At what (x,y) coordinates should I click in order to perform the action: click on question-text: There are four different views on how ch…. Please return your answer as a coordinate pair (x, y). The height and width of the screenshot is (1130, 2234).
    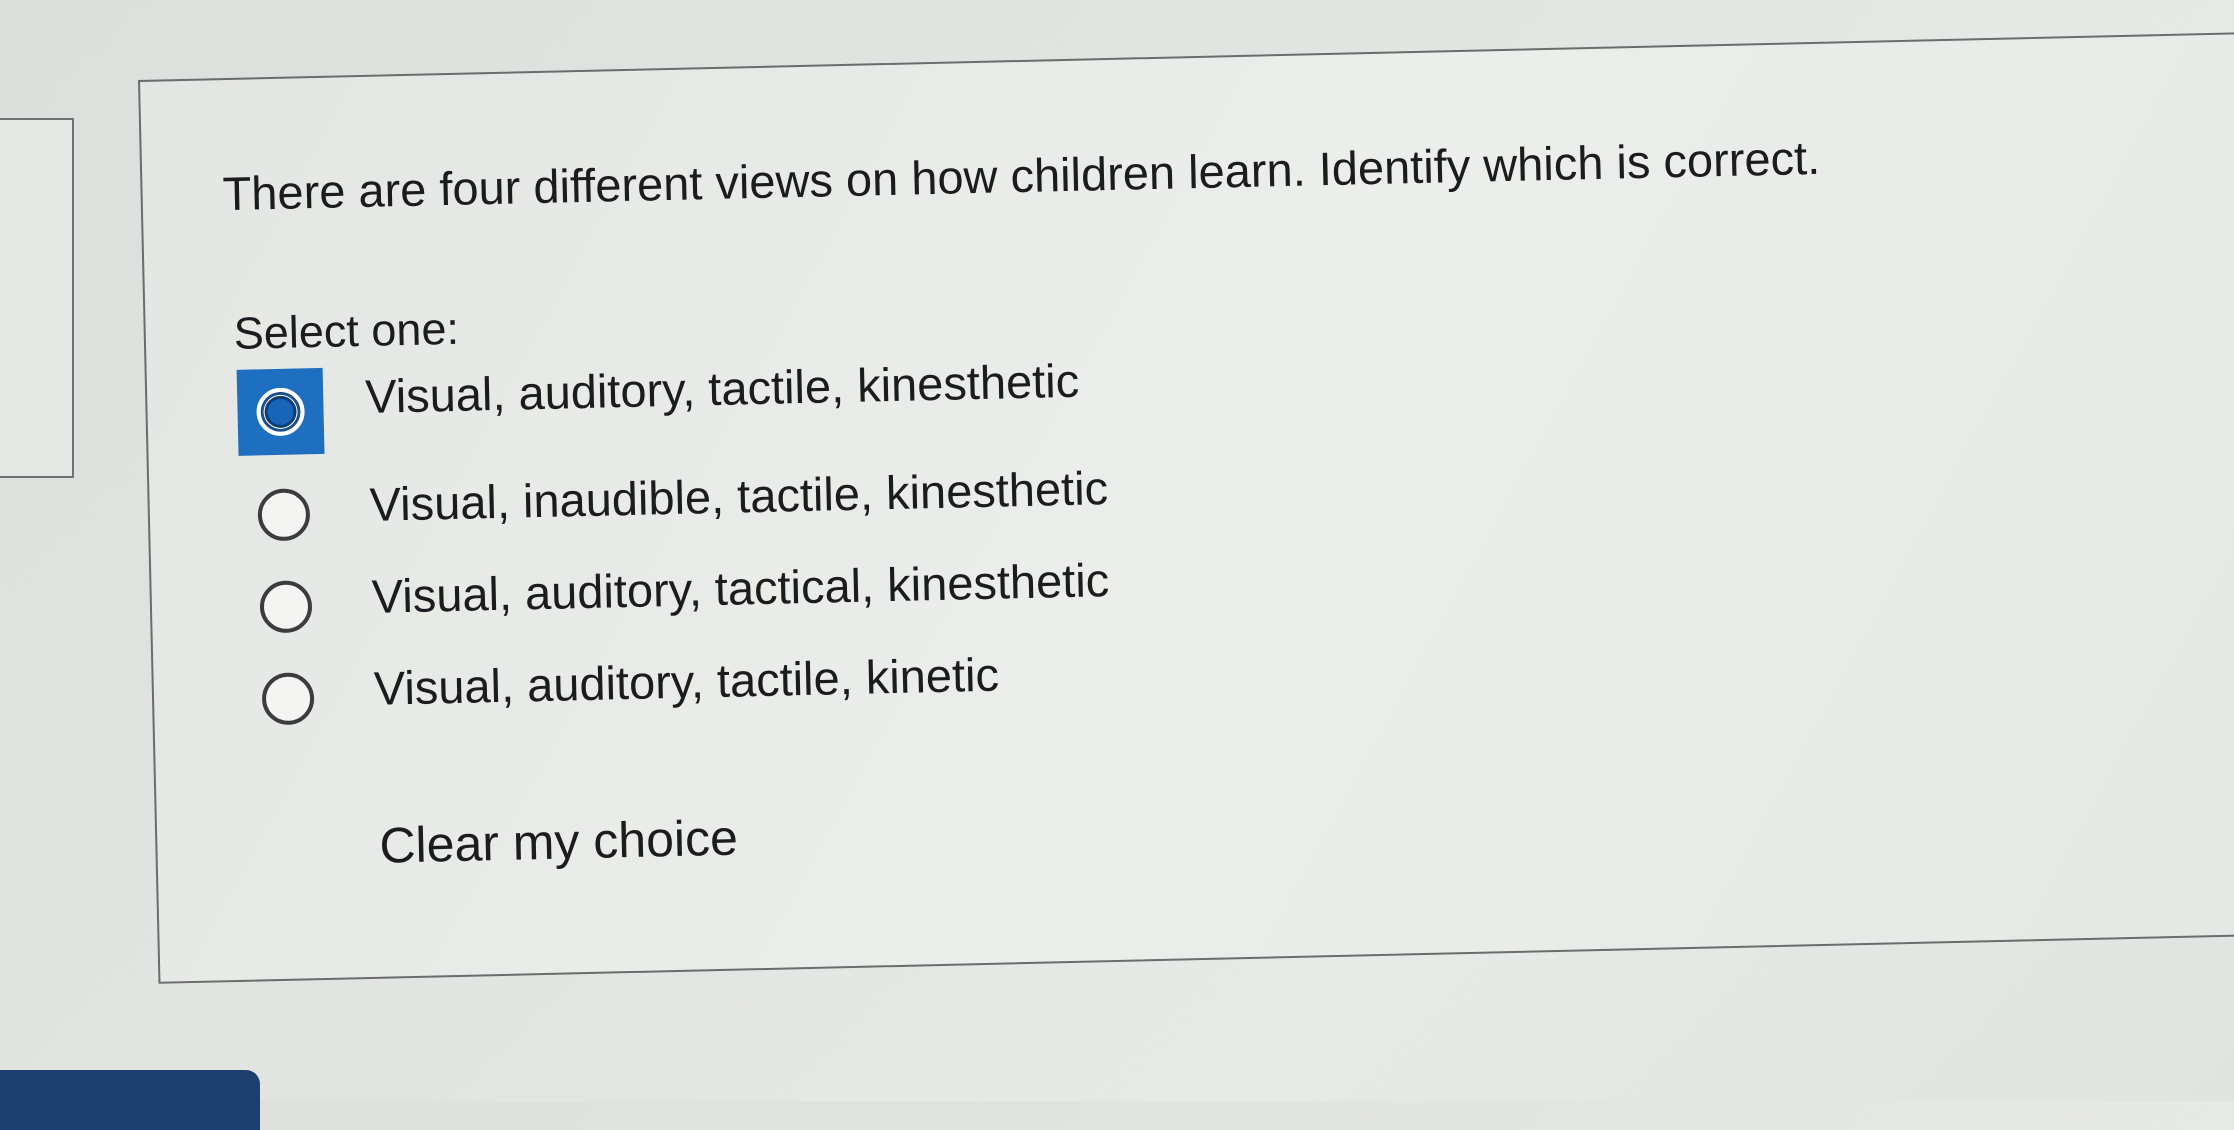
    Looking at the image, I should click on (1021, 175).